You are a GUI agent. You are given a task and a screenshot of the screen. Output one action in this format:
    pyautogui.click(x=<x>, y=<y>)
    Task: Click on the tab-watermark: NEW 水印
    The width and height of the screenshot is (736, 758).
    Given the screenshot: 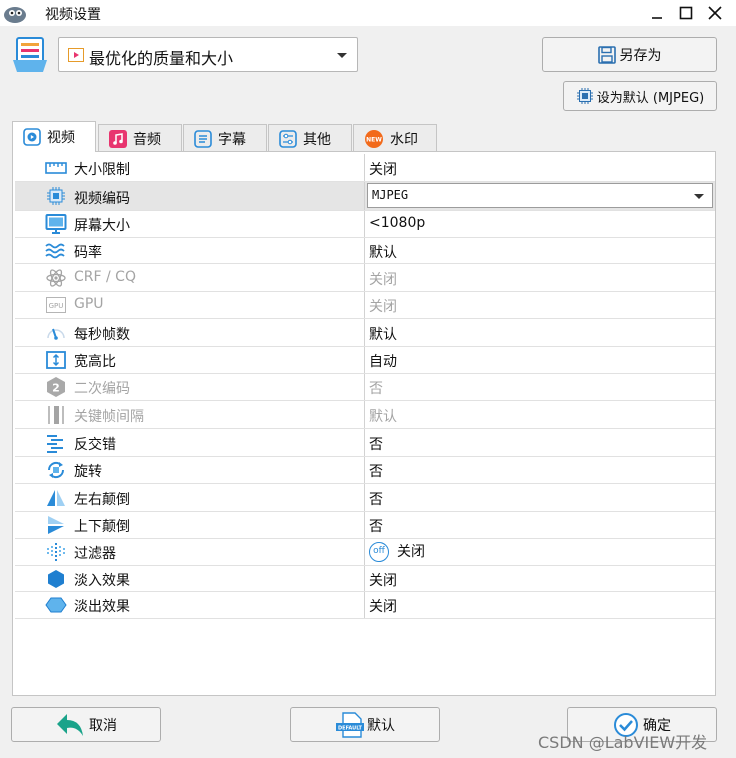 What is the action you would take?
    pyautogui.click(x=395, y=138)
    